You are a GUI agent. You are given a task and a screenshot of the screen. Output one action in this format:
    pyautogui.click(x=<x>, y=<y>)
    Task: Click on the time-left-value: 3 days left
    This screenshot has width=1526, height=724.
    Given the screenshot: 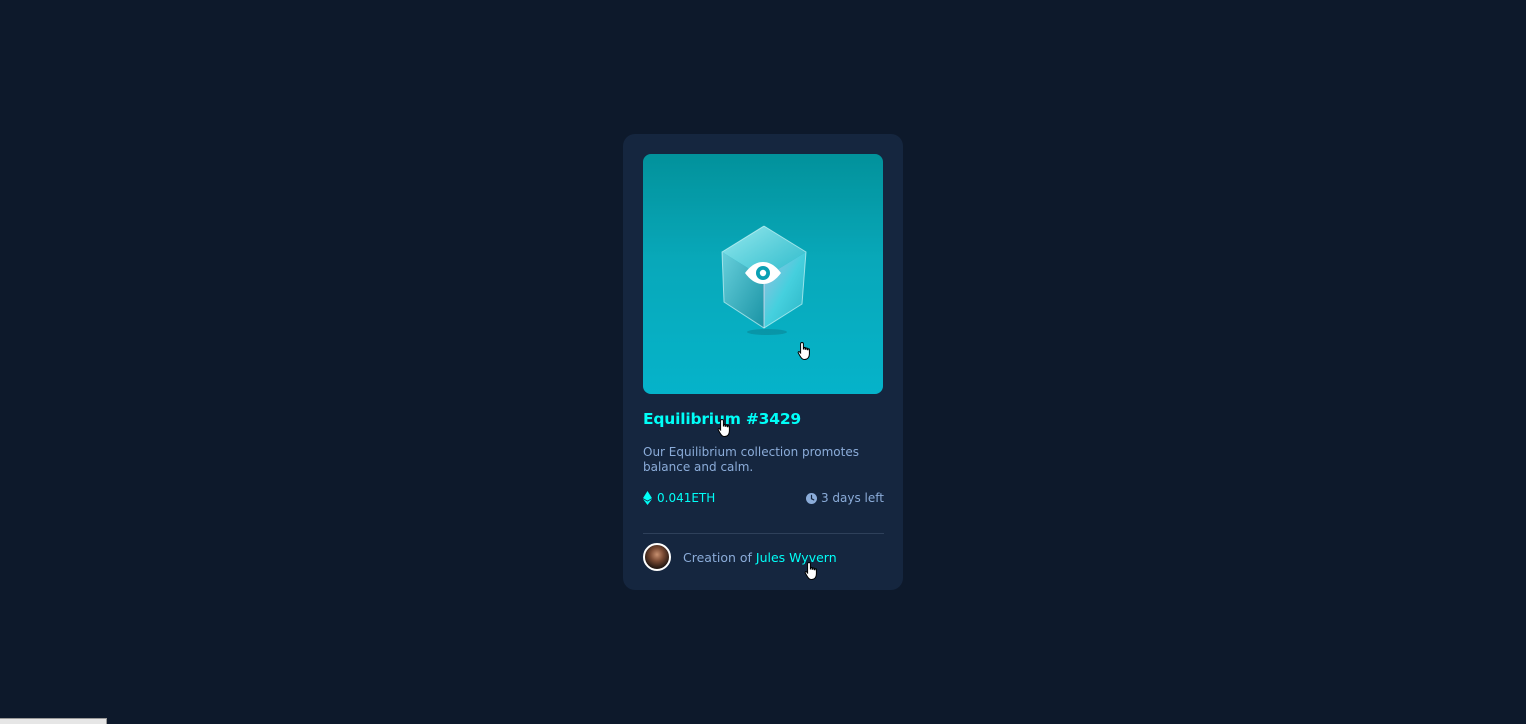 What is the action you would take?
    pyautogui.click(x=852, y=498)
    